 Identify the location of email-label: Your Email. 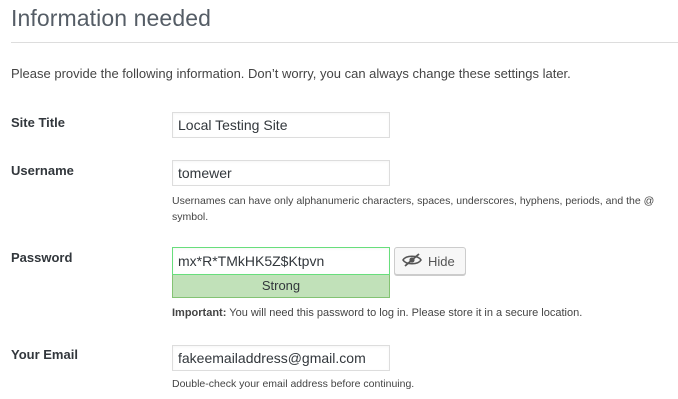
(44, 354).